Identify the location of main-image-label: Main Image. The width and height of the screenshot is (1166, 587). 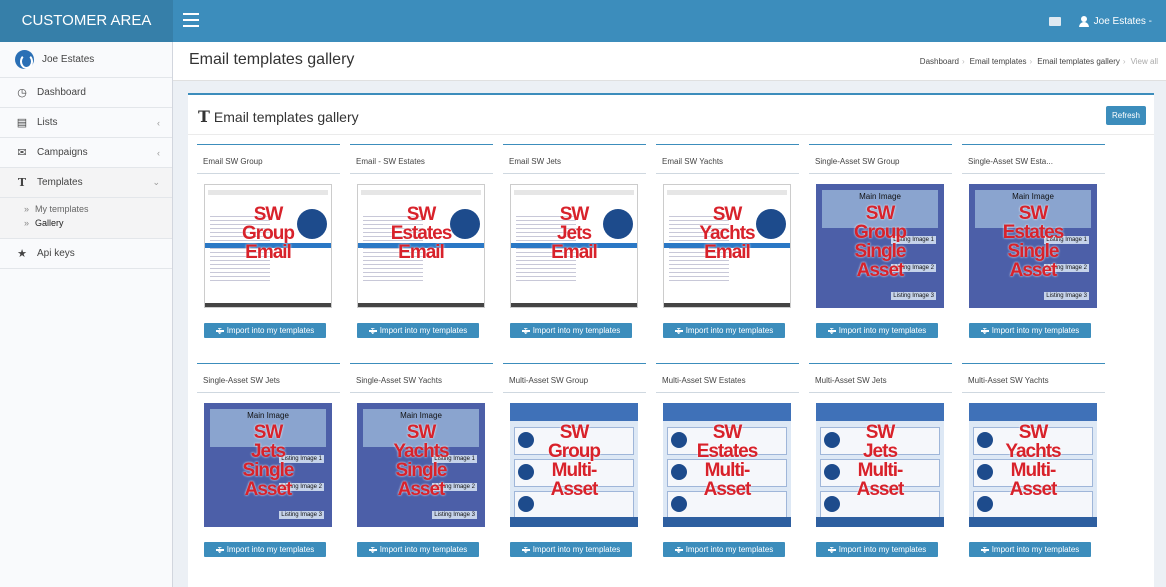
(268, 415).